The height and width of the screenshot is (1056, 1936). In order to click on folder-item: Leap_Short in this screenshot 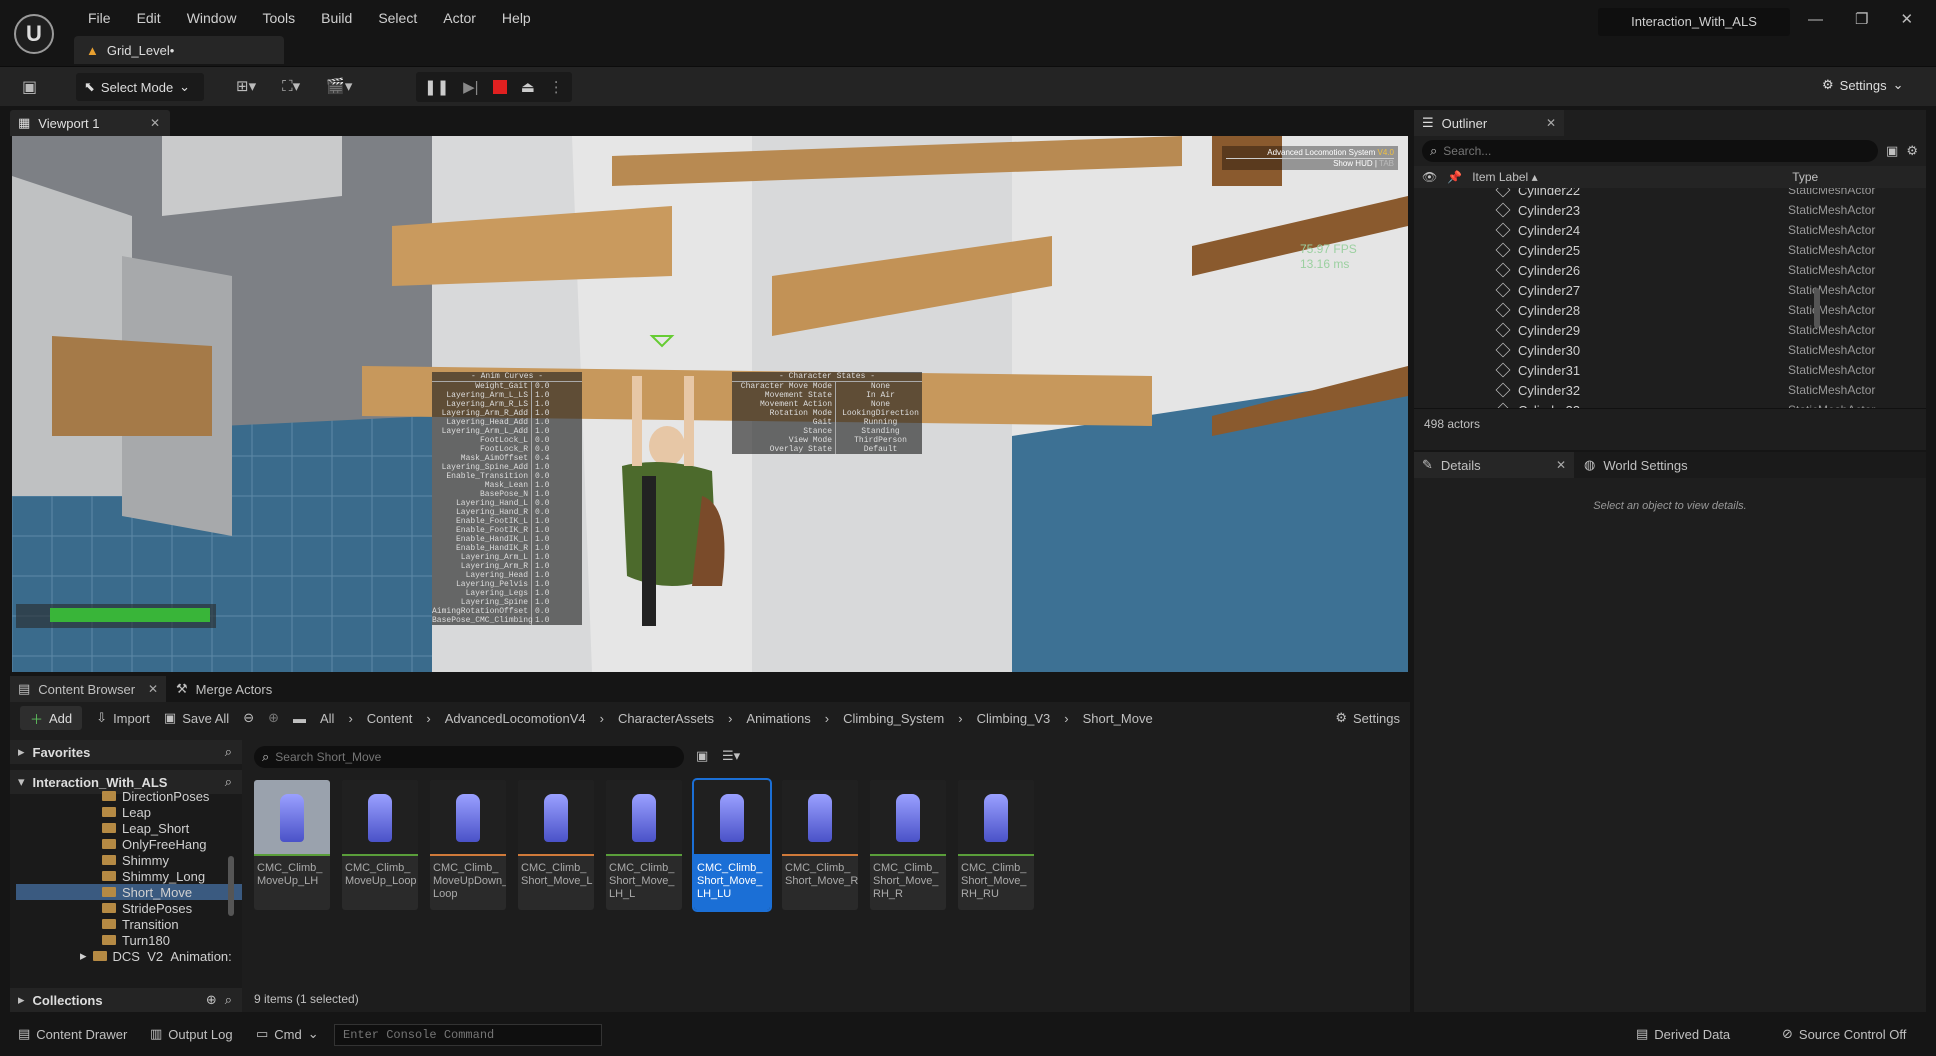, I will do `click(126, 828)`.